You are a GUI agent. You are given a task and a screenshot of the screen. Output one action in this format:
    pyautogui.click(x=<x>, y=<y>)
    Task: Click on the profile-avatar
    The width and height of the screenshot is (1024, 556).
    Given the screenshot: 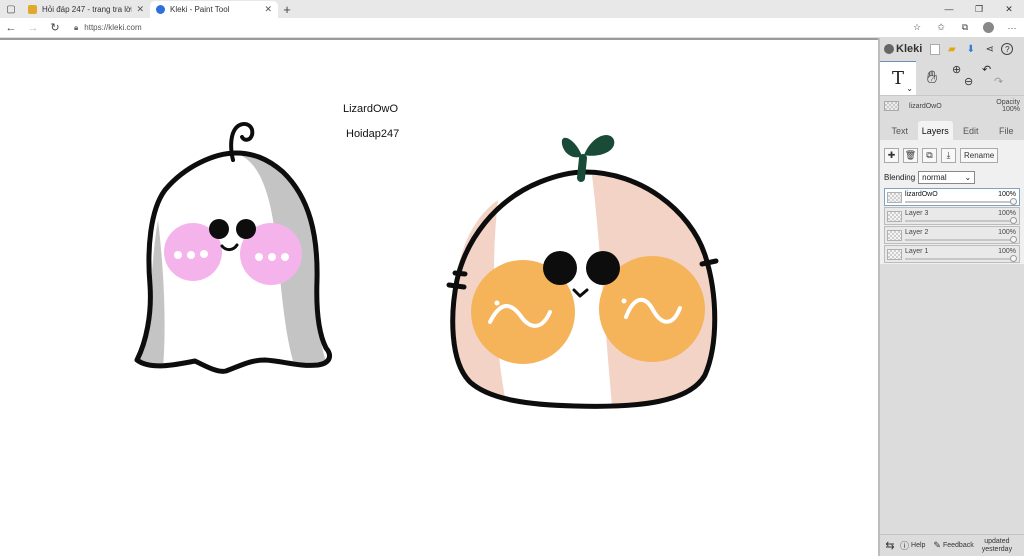 What is the action you would take?
    pyautogui.click(x=988, y=27)
    